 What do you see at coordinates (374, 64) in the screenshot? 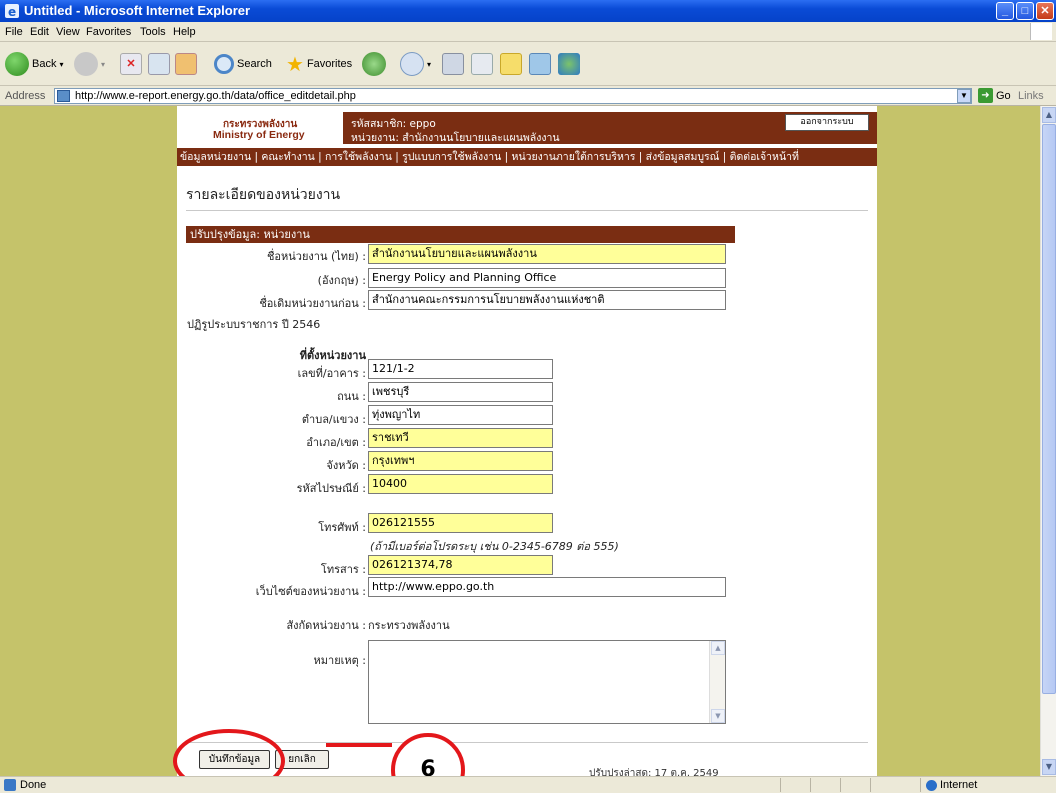
I see `history-button` at bounding box center [374, 64].